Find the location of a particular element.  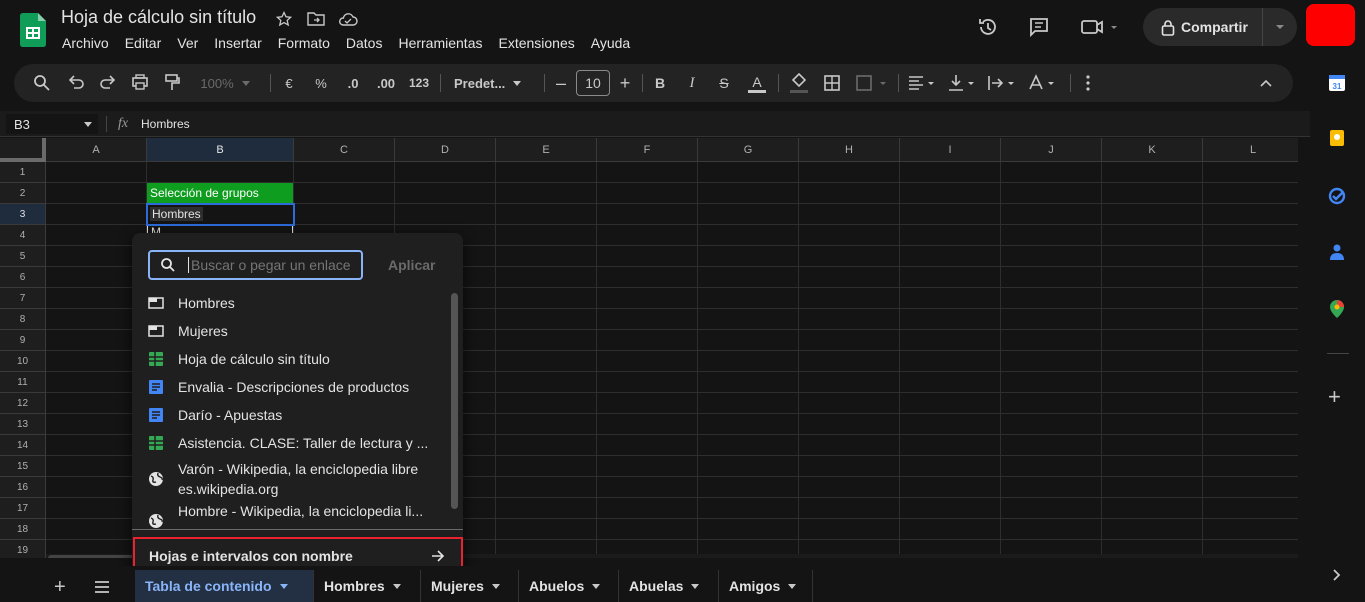

select-all-corner is located at coordinates (23, 150).